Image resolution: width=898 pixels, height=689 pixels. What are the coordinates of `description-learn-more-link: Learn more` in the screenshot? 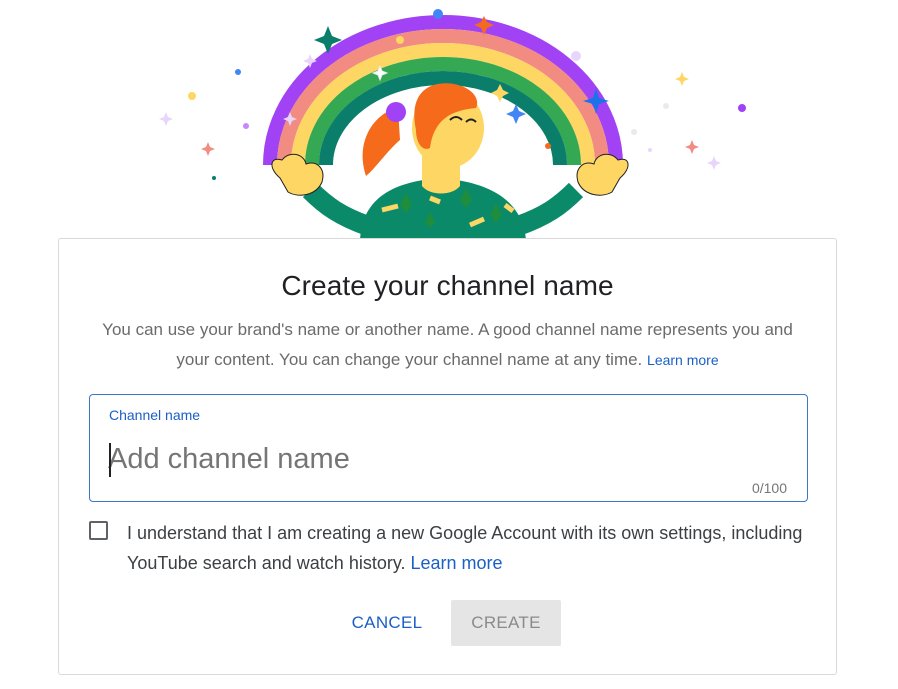 It's located at (683, 360).